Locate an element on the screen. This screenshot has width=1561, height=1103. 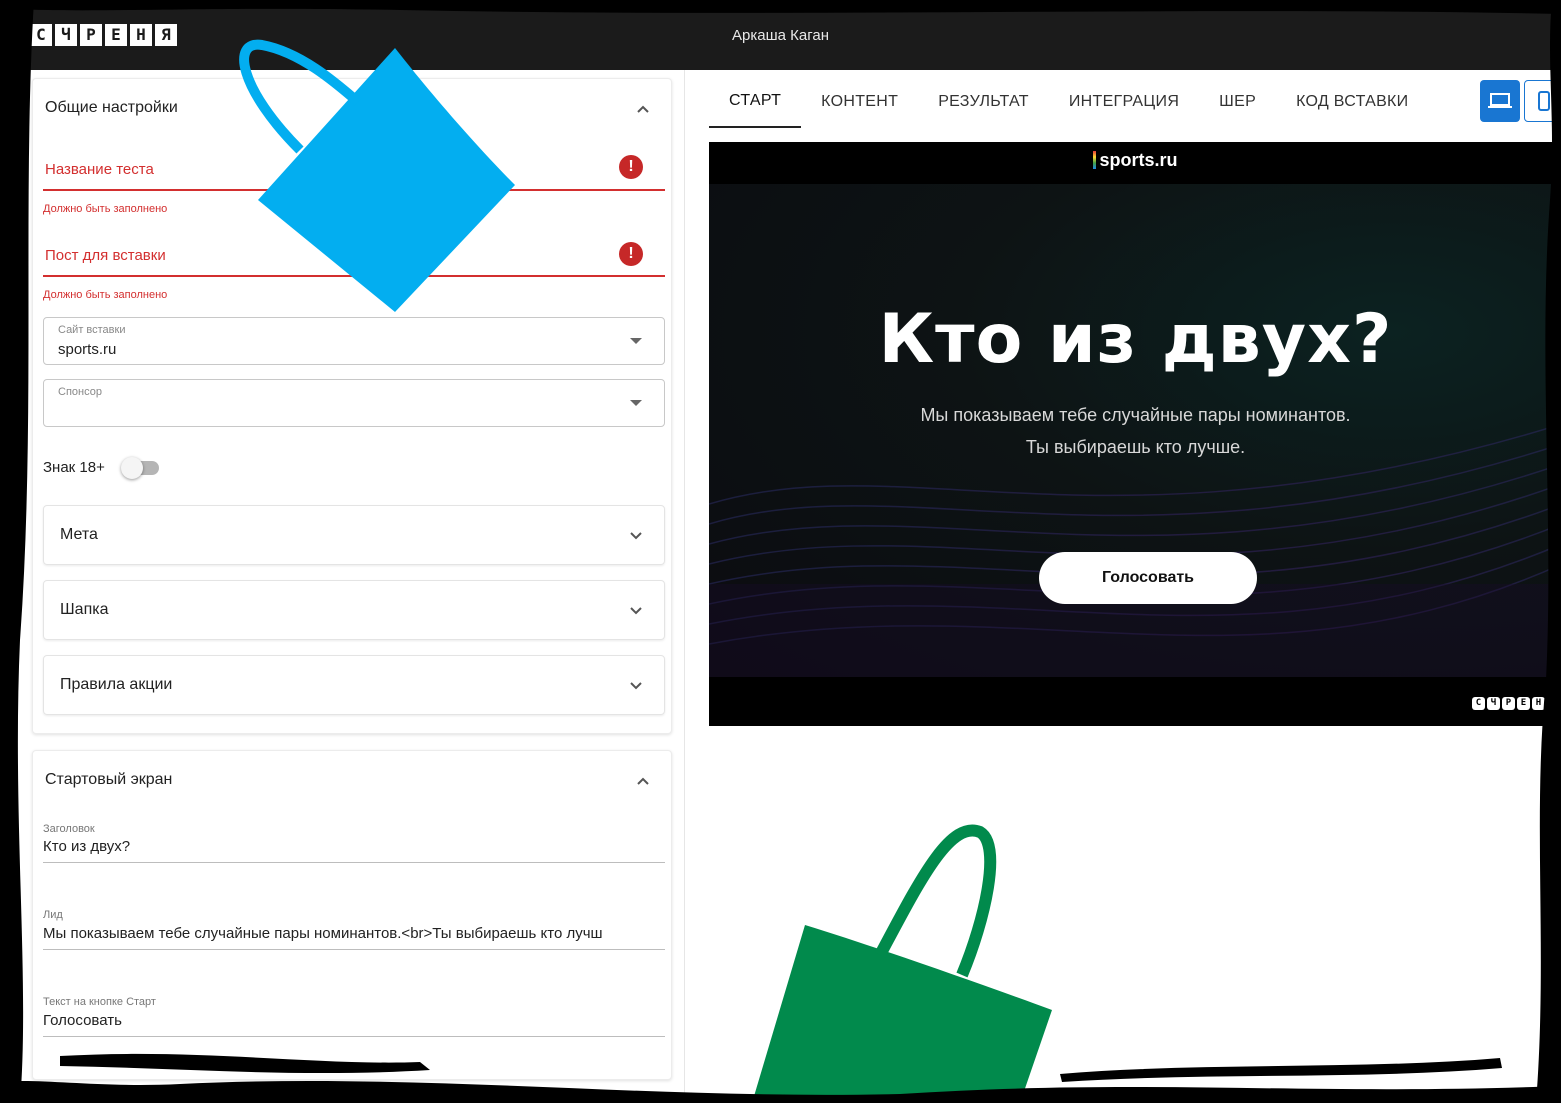
brand-text: sports.ru is located at coordinates (1138, 160).